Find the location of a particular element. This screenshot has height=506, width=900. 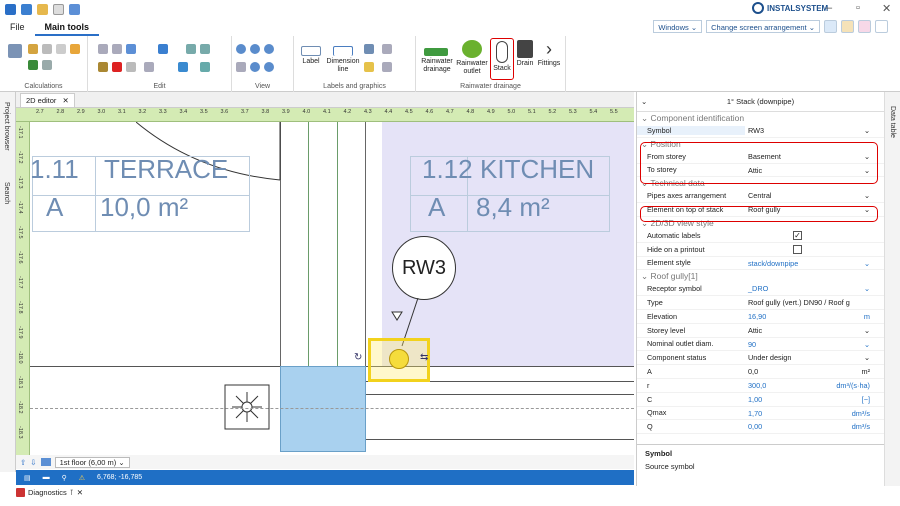

row-type: Type Roof gully (vert.) DN90 / Roof g is located at coordinates (760, 303).